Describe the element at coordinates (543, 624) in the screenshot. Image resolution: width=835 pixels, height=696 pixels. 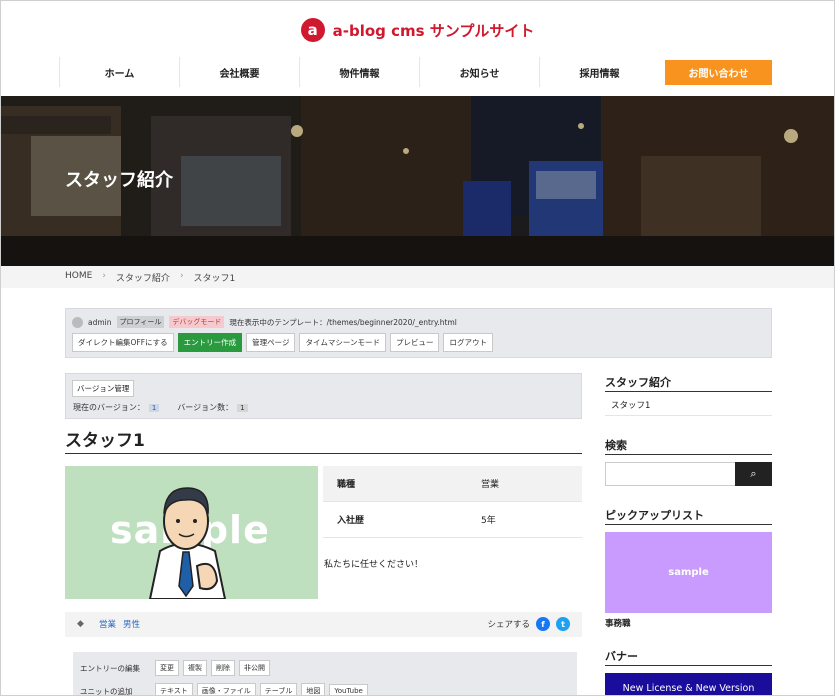
I see `facebook-icon: f` at that location.